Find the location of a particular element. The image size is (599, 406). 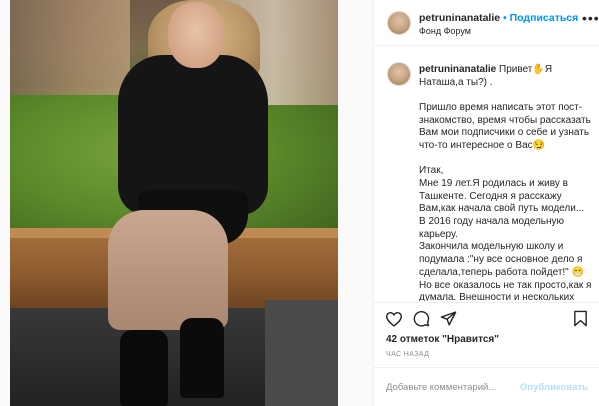

caption-author-avatar is located at coordinates (399, 74).